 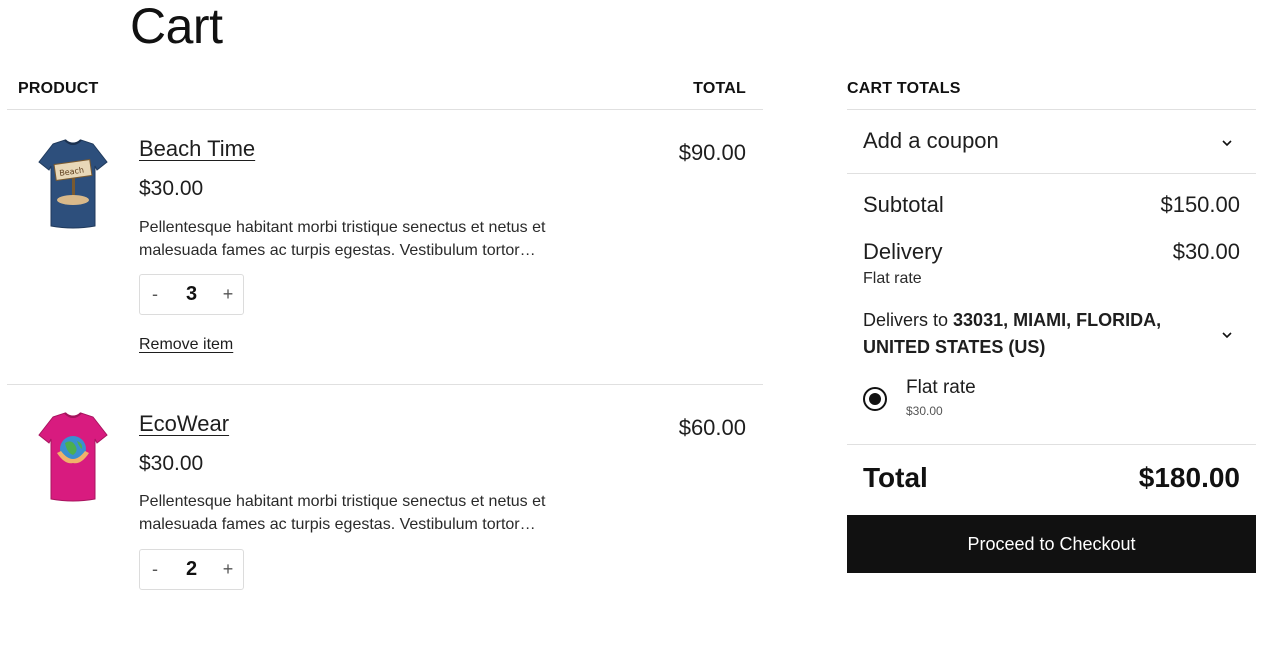 I want to click on total-value: $180.00, so click(x=1189, y=477).